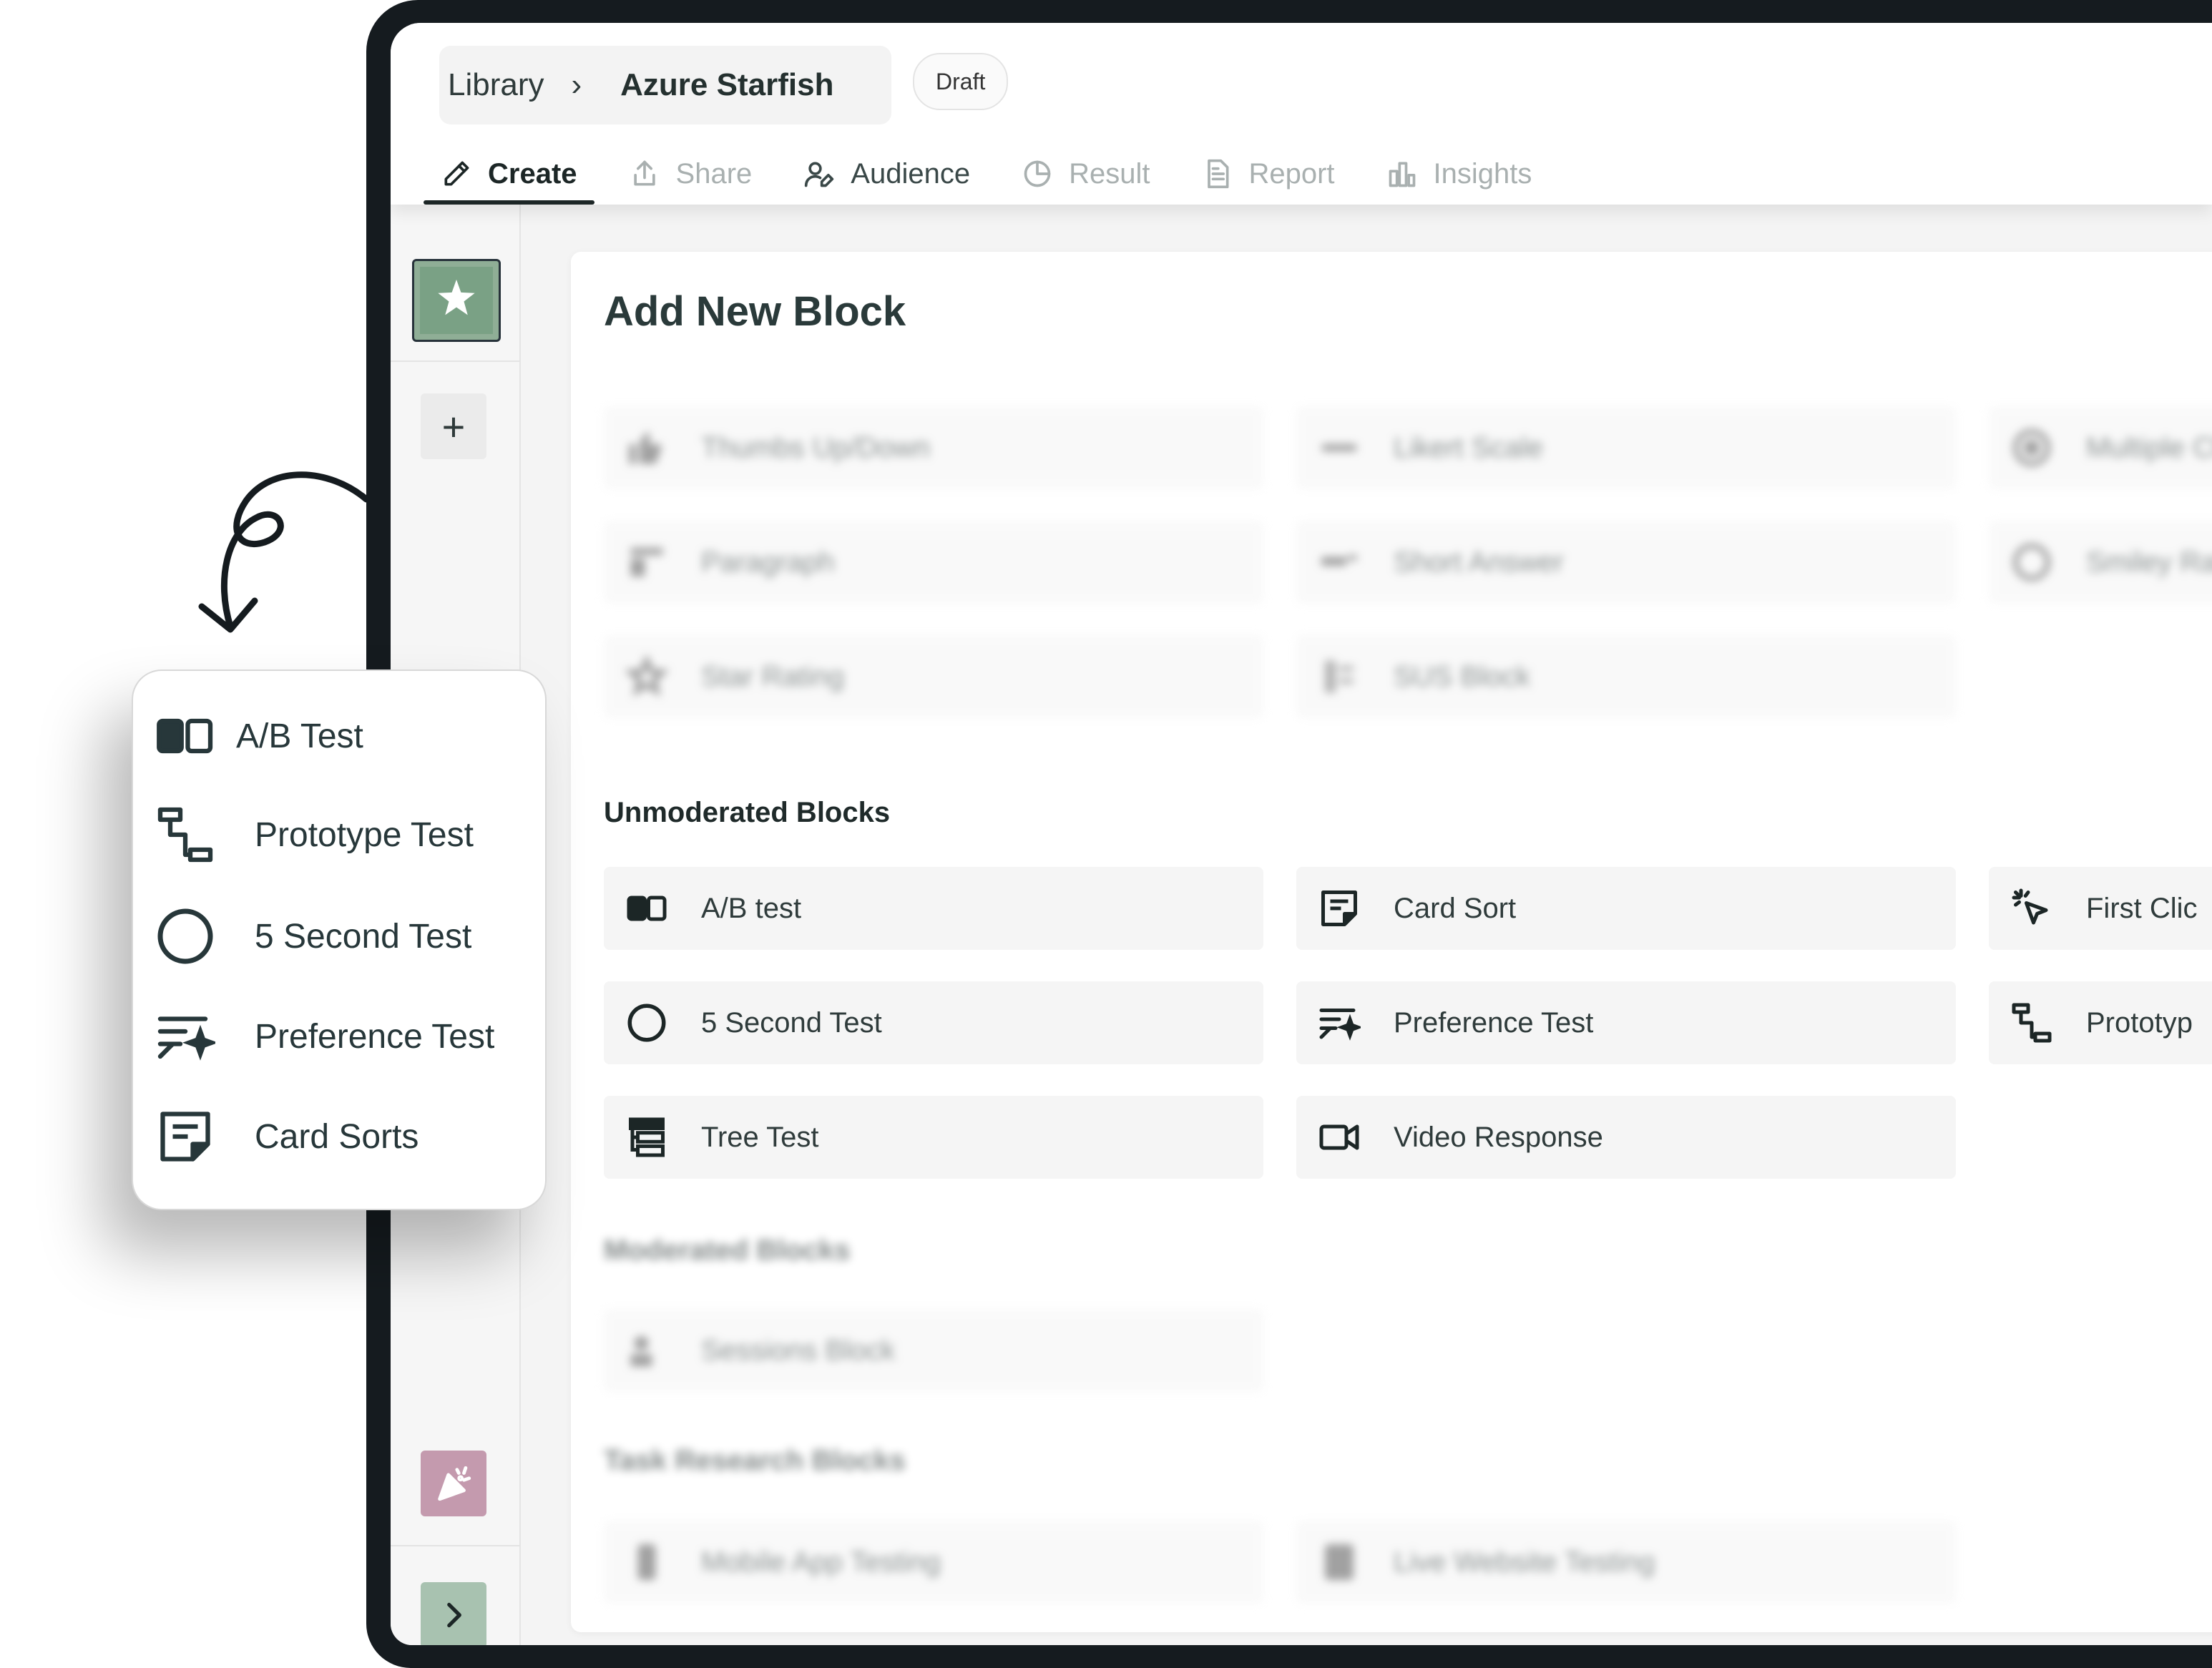 This screenshot has height=1668, width=2212. What do you see at coordinates (933, 908) in the screenshot?
I see `block-card-ab-test: A/B test` at bounding box center [933, 908].